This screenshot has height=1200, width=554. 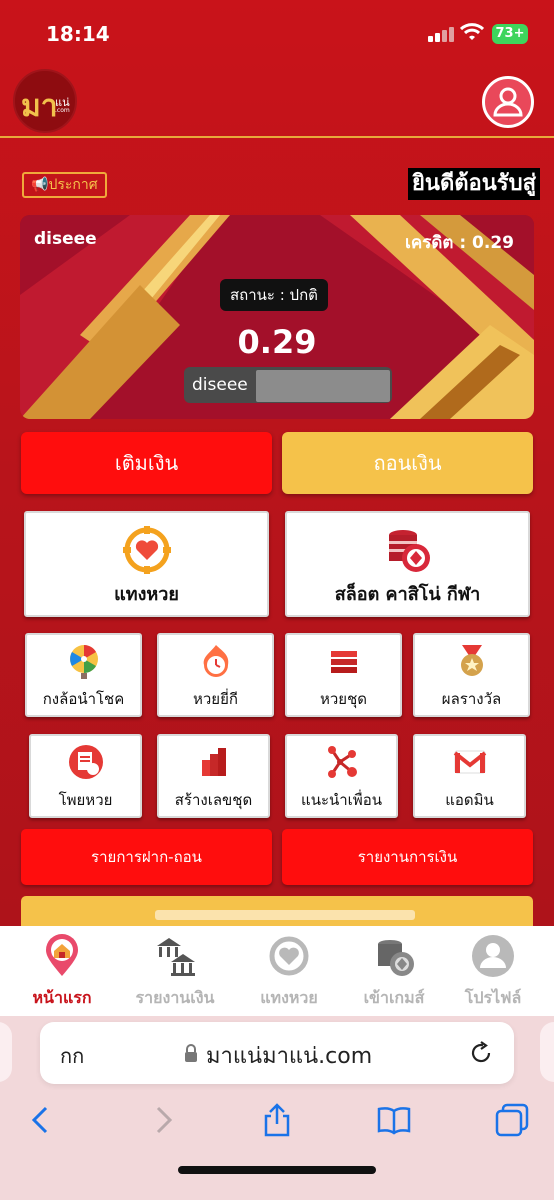 I want to click on tile-admin-label: แอดมิน, so click(x=469, y=800).